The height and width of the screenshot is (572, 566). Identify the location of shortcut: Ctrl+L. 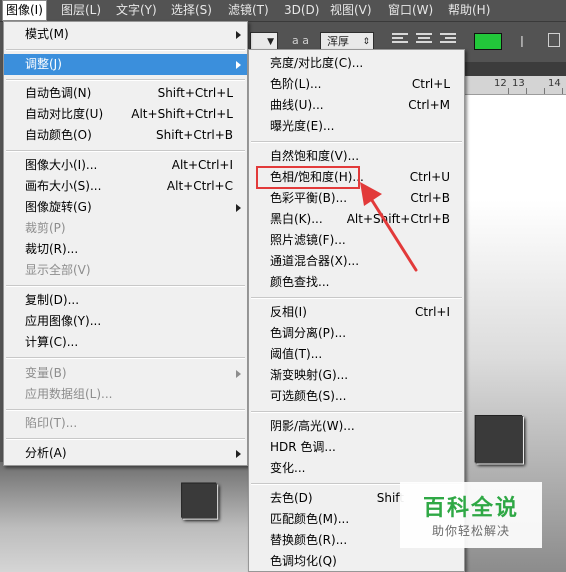
(430, 84).